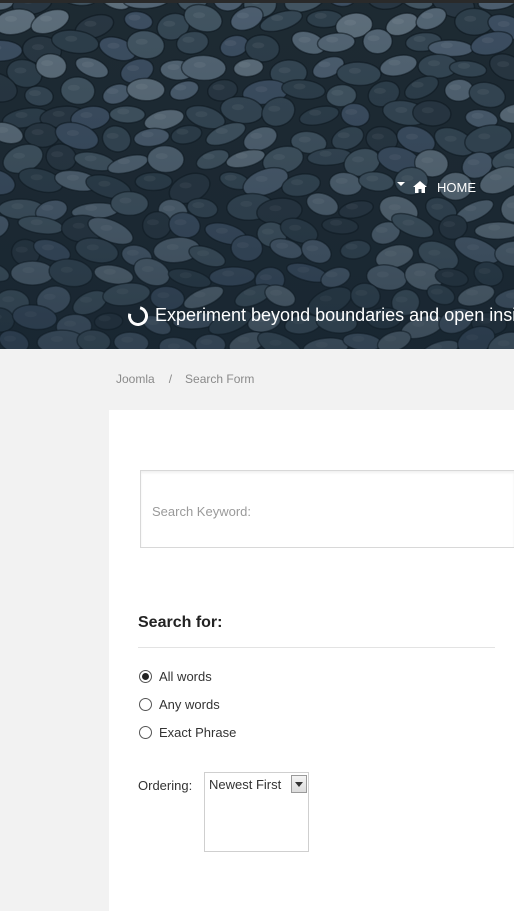  What do you see at coordinates (257, 1) in the screenshot?
I see `top-bar-strip` at bounding box center [257, 1].